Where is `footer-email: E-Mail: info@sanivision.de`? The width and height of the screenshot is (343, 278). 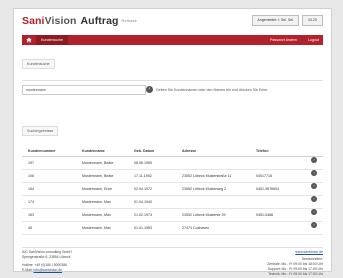 footer-email: E-Mail: info@sanivision.de is located at coordinates (42, 270).